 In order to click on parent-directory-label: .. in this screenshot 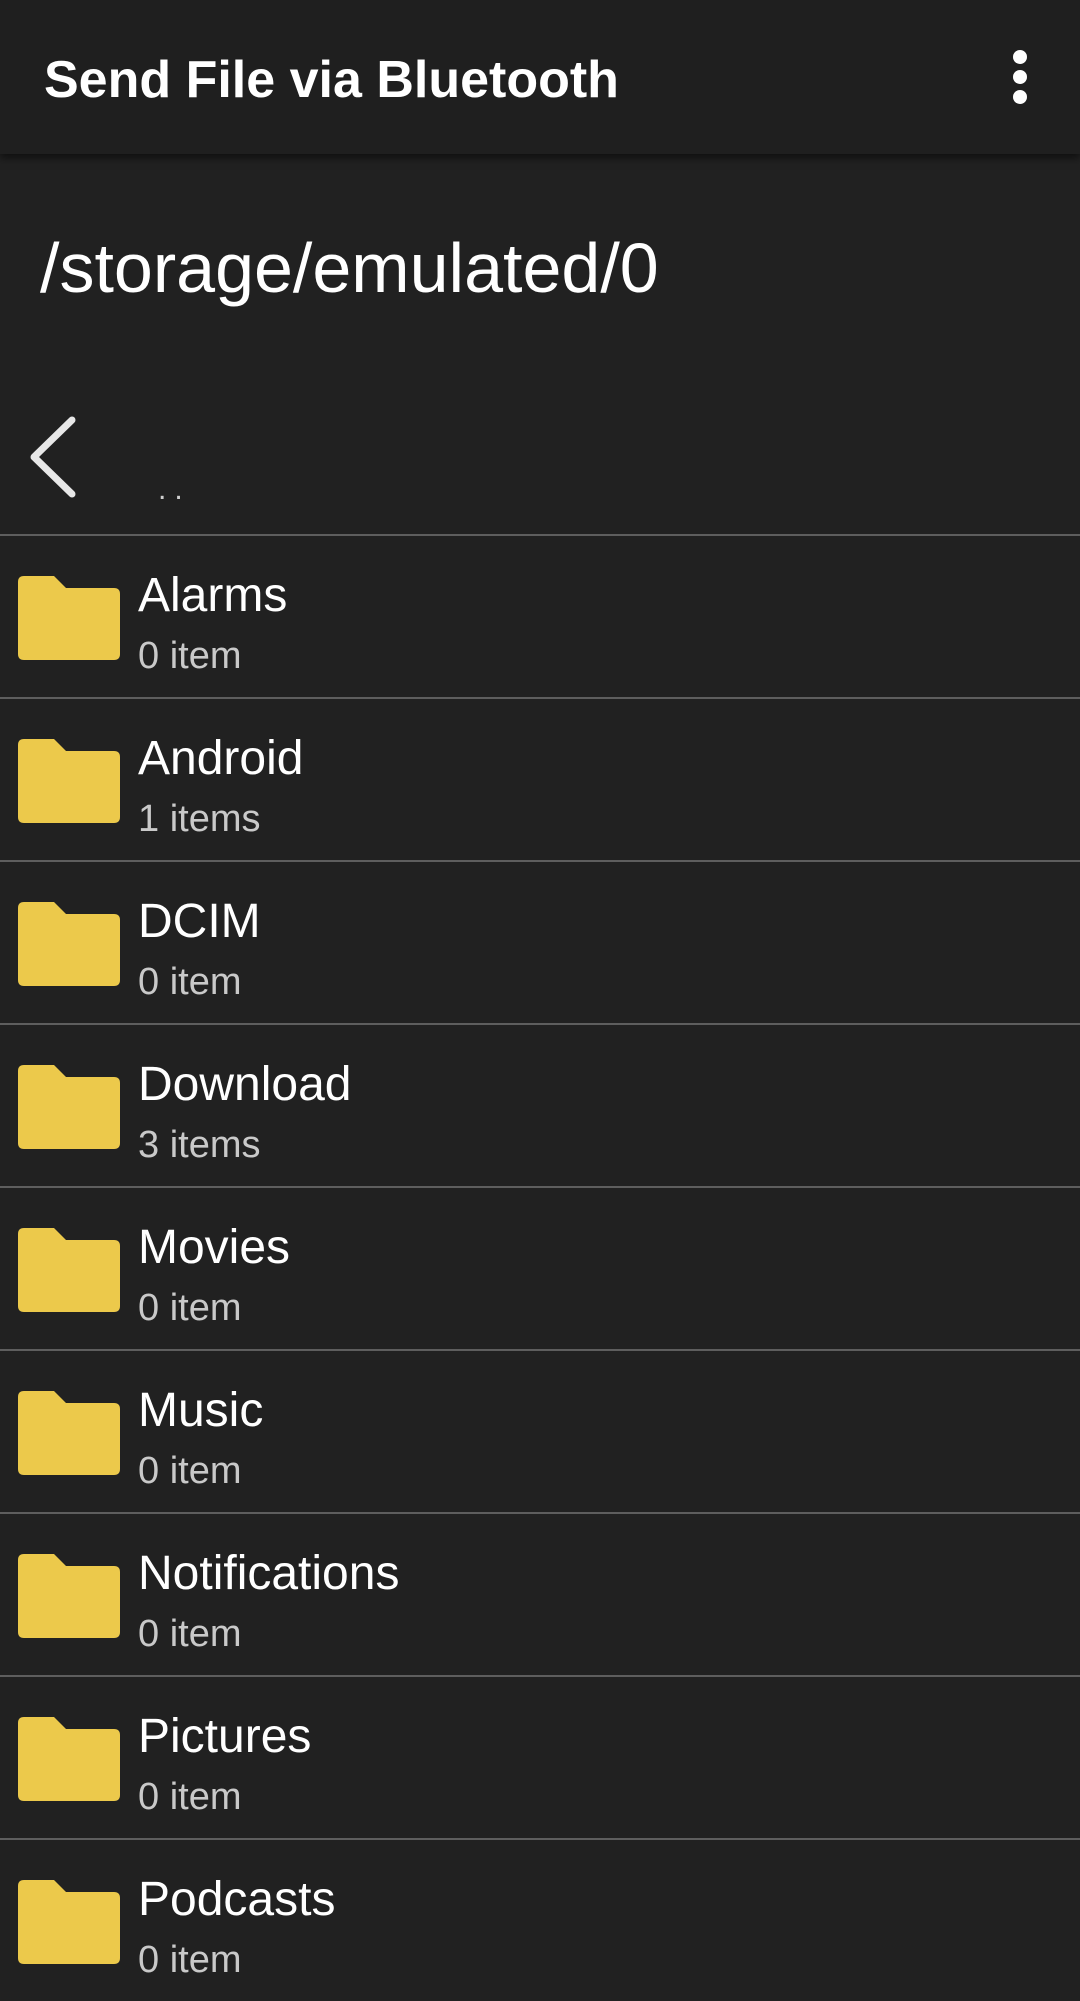, I will do `click(174, 489)`.